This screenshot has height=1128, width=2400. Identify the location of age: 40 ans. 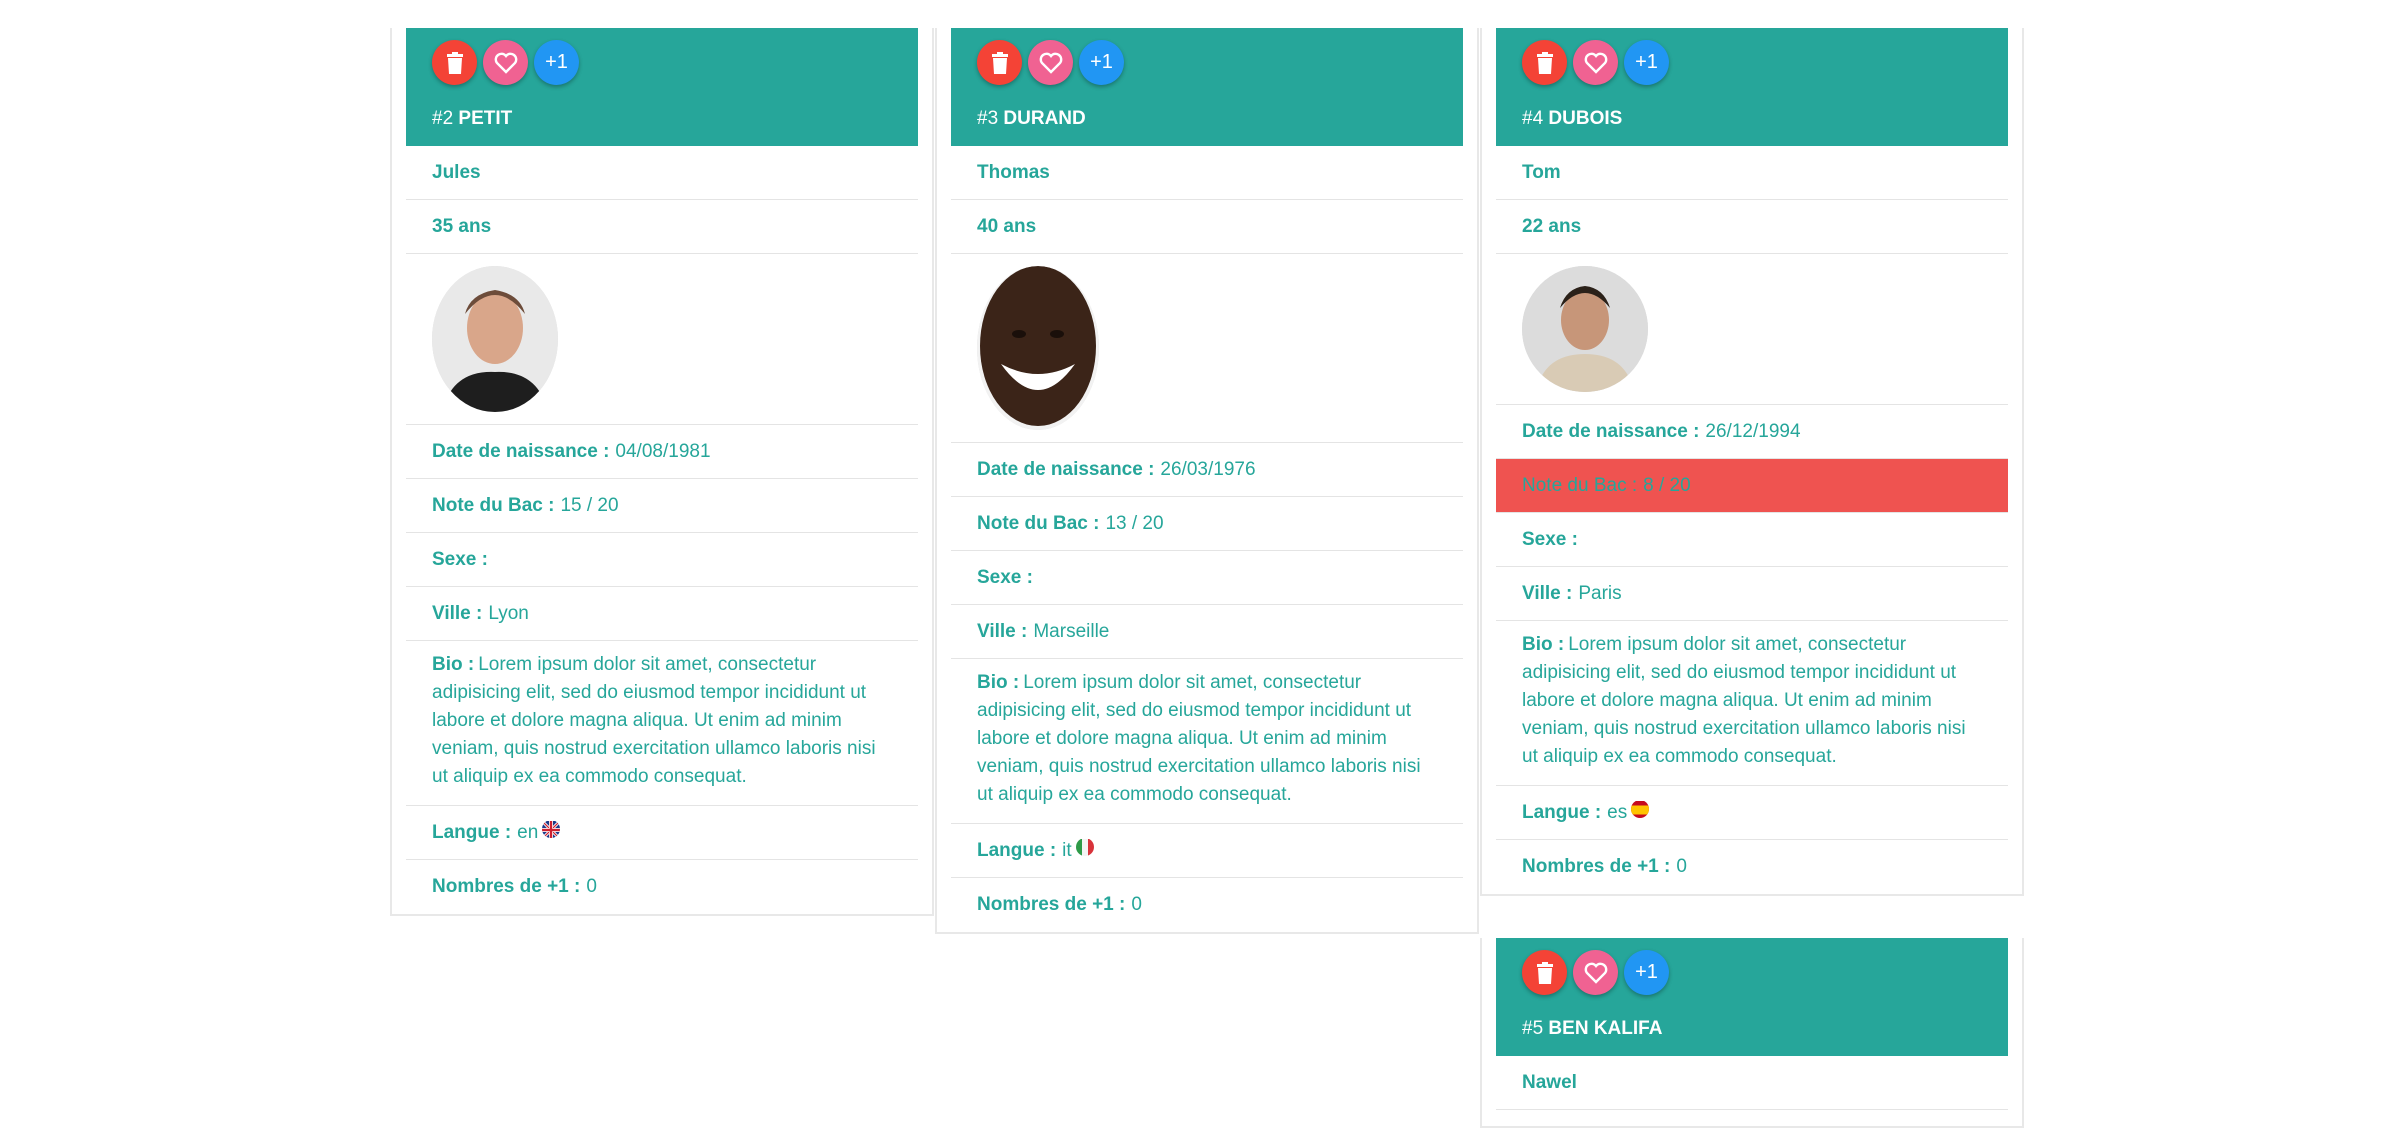
(1207, 227).